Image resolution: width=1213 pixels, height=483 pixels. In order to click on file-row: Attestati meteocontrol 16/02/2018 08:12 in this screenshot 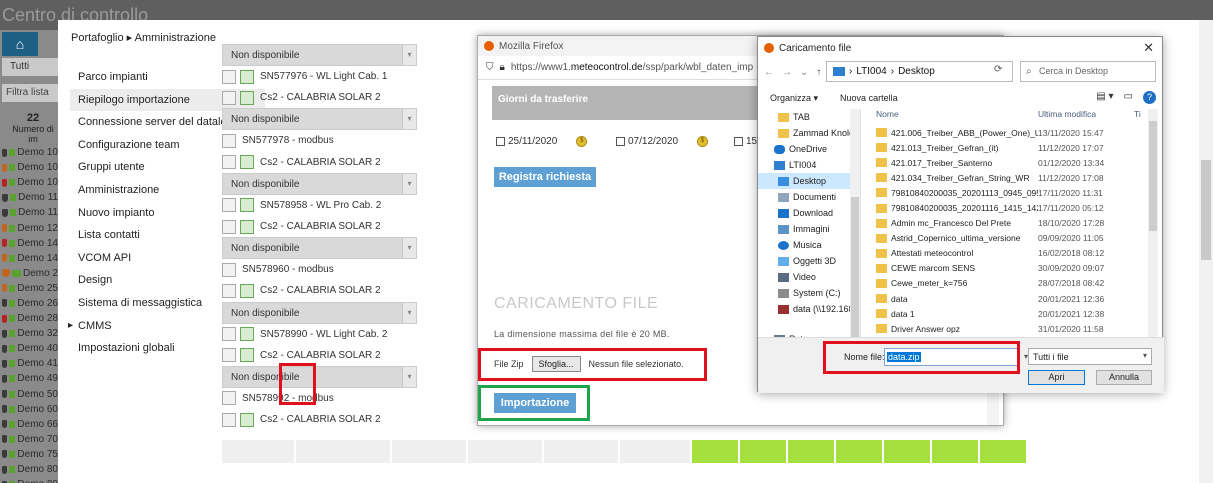, I will do `click(1014, 253)`.